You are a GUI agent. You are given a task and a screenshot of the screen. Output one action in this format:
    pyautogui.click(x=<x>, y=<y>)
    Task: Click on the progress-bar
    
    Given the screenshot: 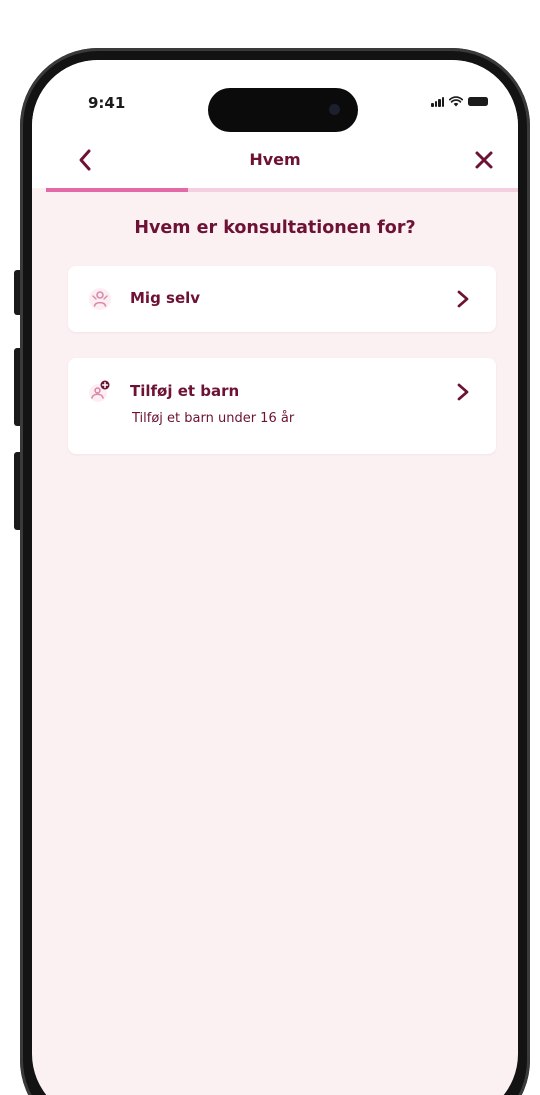 What is the action you would take?
    pyautogui.click(x=282, y=190)
    